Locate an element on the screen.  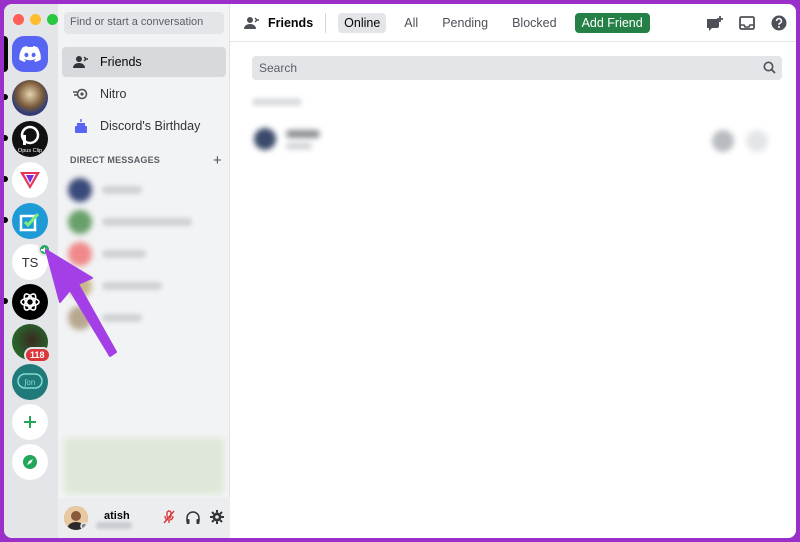
tab-all: All is located at coordinates (411, 23).